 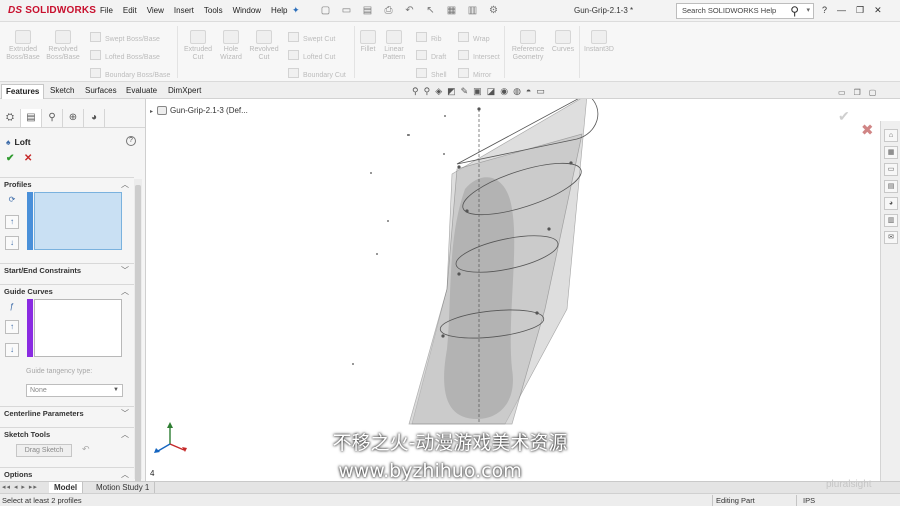 I want to click on extruded-boss-button: Extruded Boss/Base, so click(x=23, y=46).